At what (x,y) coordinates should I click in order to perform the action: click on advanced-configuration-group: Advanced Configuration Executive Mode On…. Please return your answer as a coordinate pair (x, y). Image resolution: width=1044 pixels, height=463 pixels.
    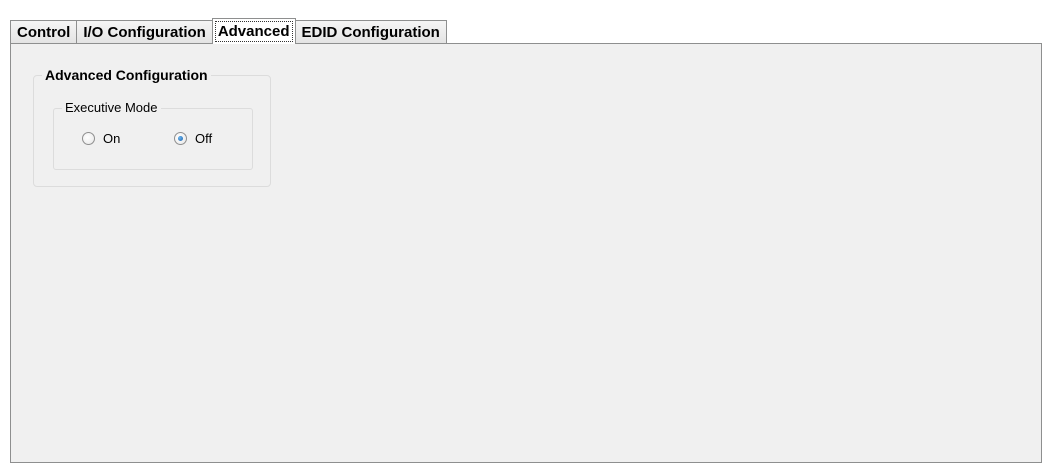
    Looking at the image, I should click on (152, 127).